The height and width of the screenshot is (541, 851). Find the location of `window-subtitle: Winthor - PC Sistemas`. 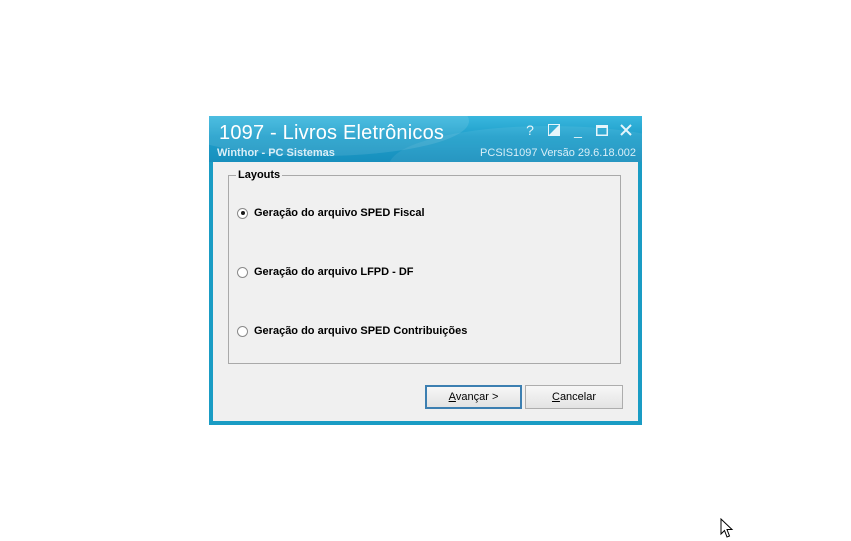

window-subtitle: Winthor - PC Sistemas is located at coordinates (276, 153).